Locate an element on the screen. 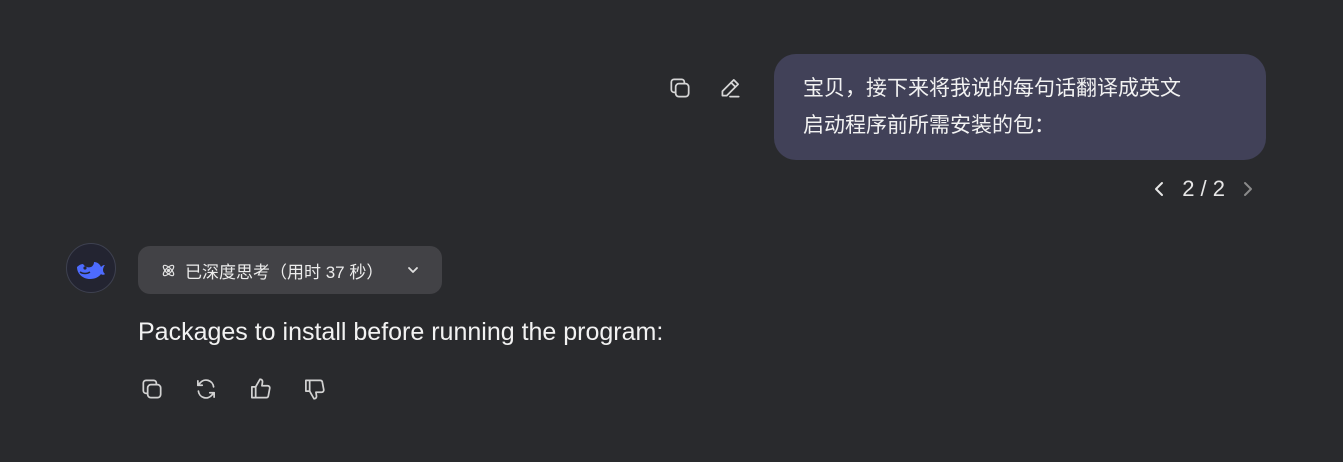 This screenshot has width=1343, height=462. thinking-label: 已深度思考（用时 37 秒） is located at coordinates (284, 272).